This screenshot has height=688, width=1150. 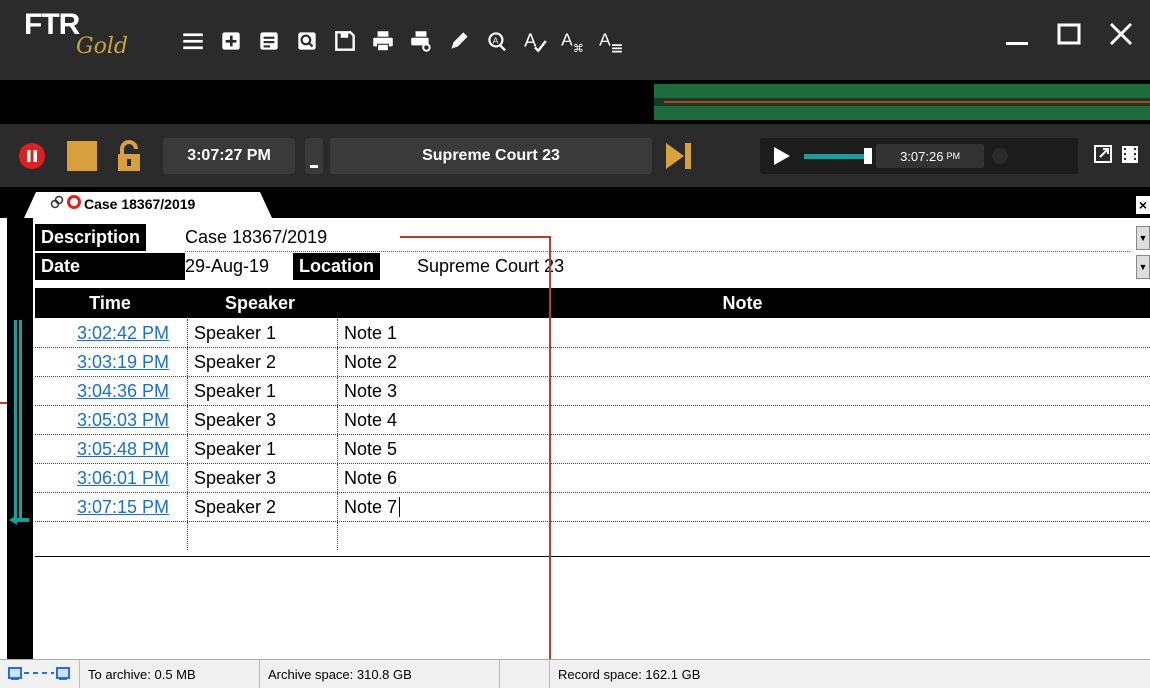 I want to click on timeline-marker, so click(x=15, y=420).